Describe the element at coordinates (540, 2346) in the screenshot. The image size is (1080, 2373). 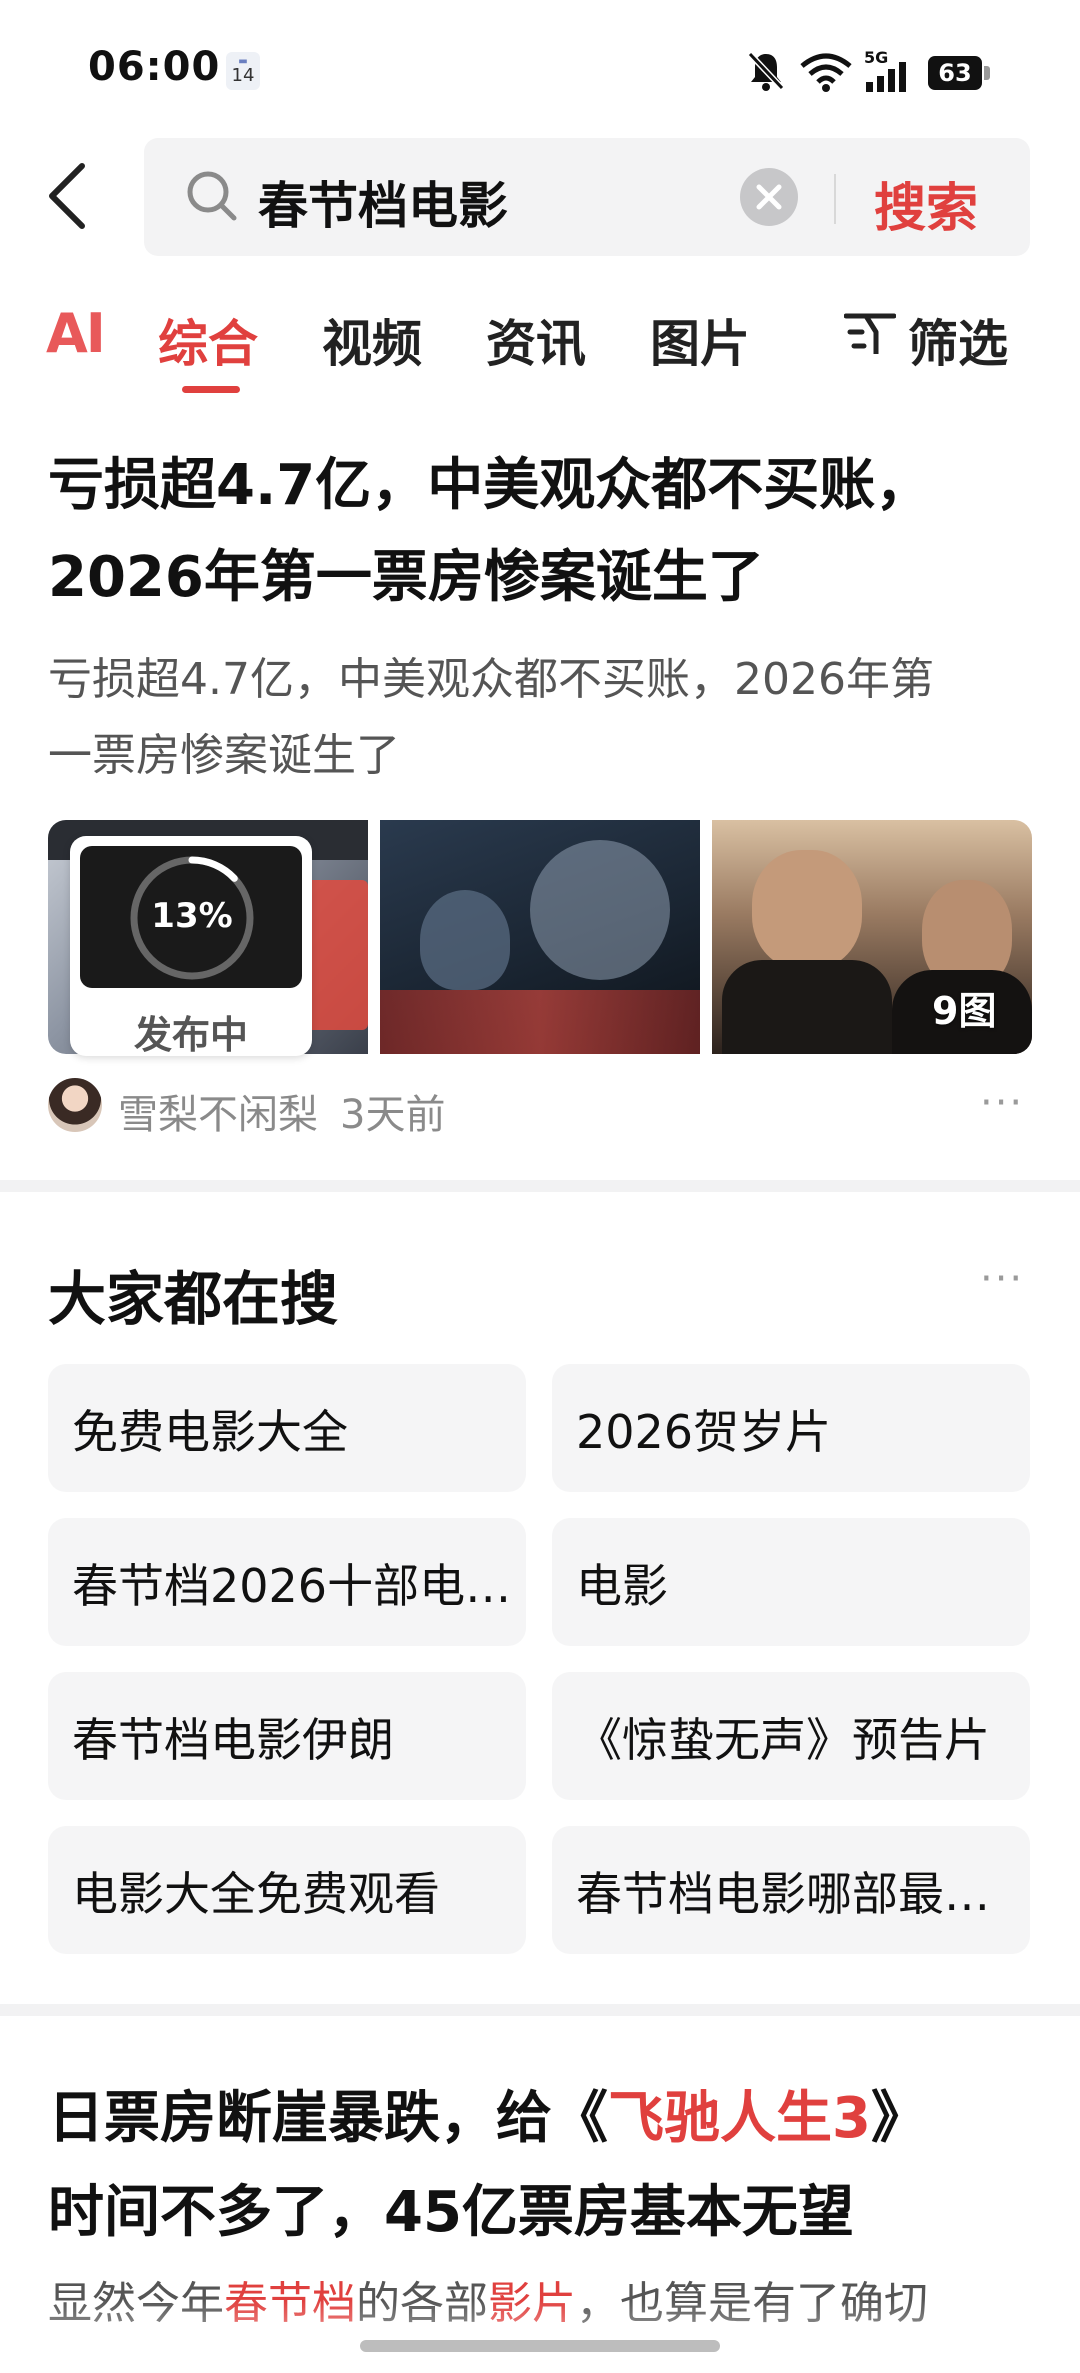
I see `home-indicator` at that location.